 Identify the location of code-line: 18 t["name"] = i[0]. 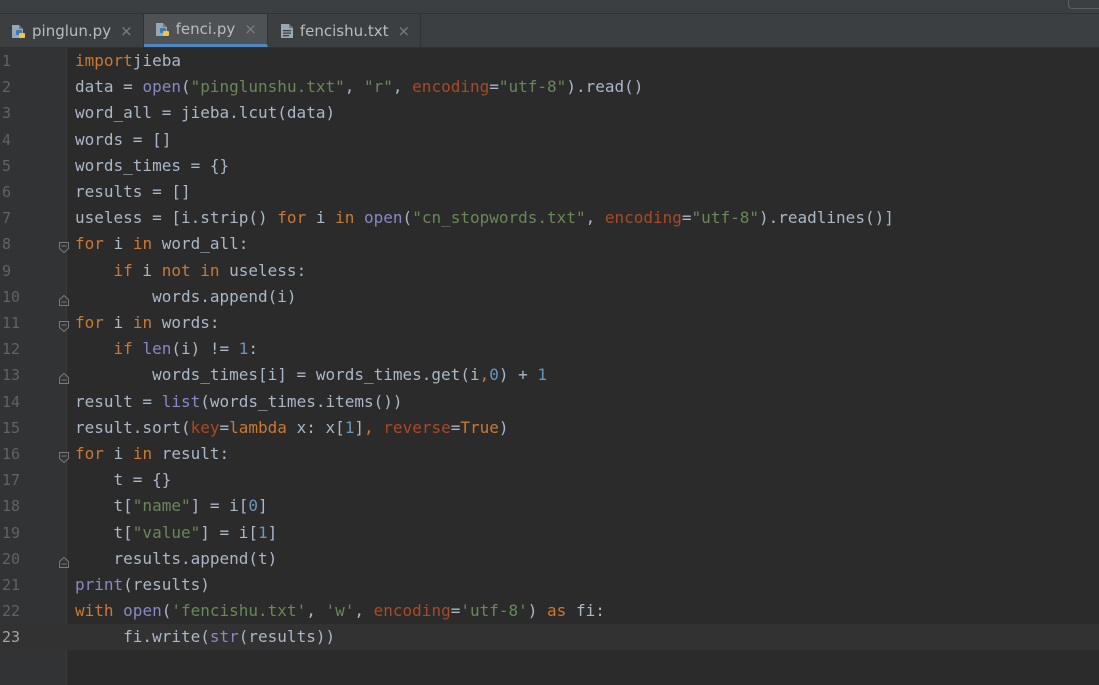
(549, 506).